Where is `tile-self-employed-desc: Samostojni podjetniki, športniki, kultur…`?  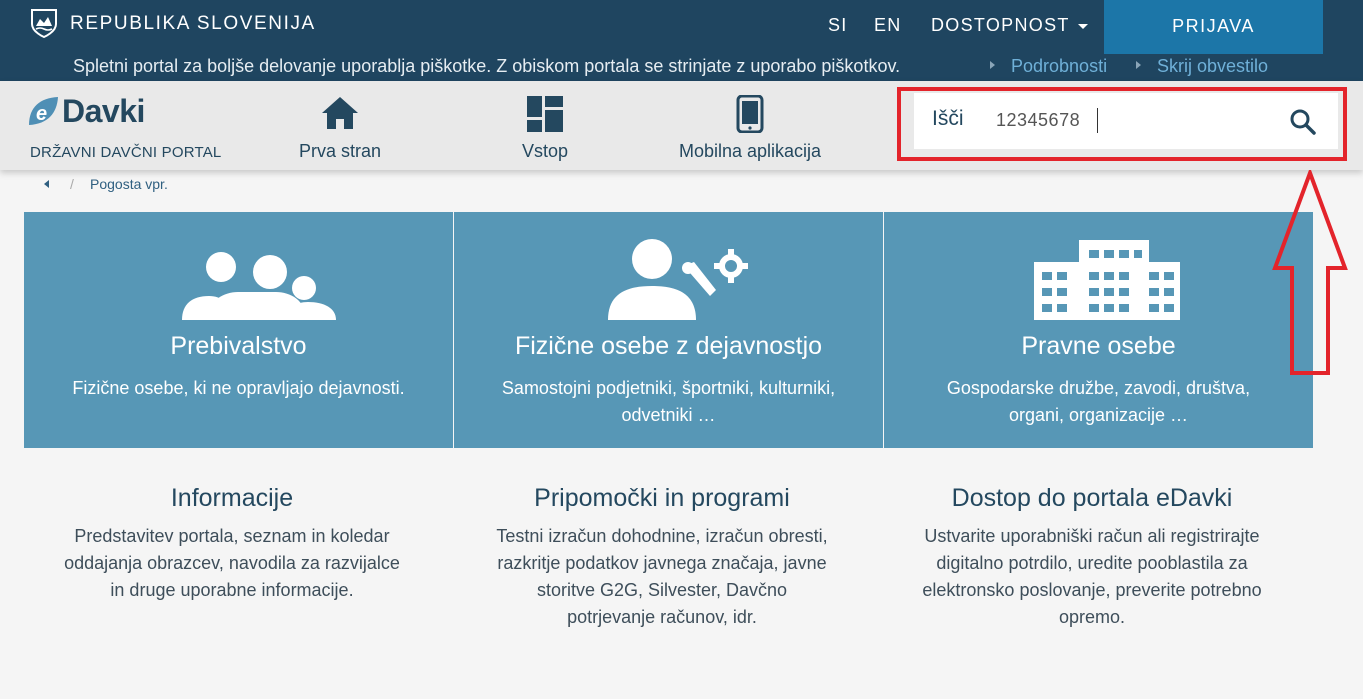
tile-self-employed-desc: Samostojni podjetniki, športniki, kultur… is located at coordinates (668, 401).